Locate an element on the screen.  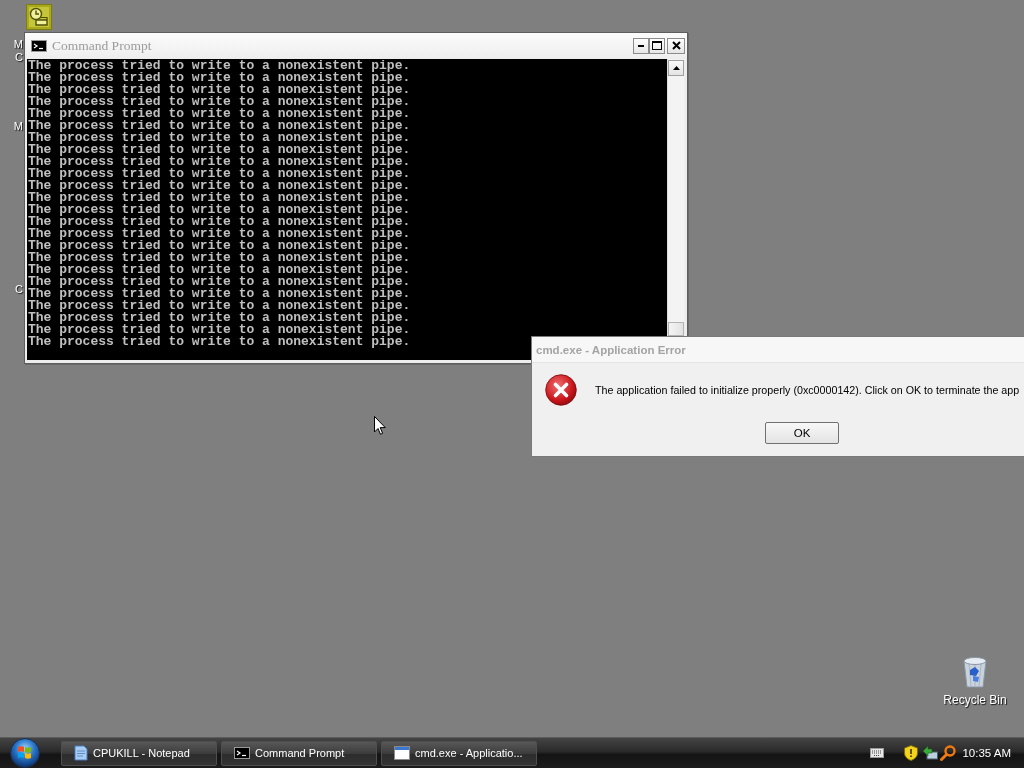
taskbar-button: CPUKILL - Notepad is located at coordinates (139, 753).